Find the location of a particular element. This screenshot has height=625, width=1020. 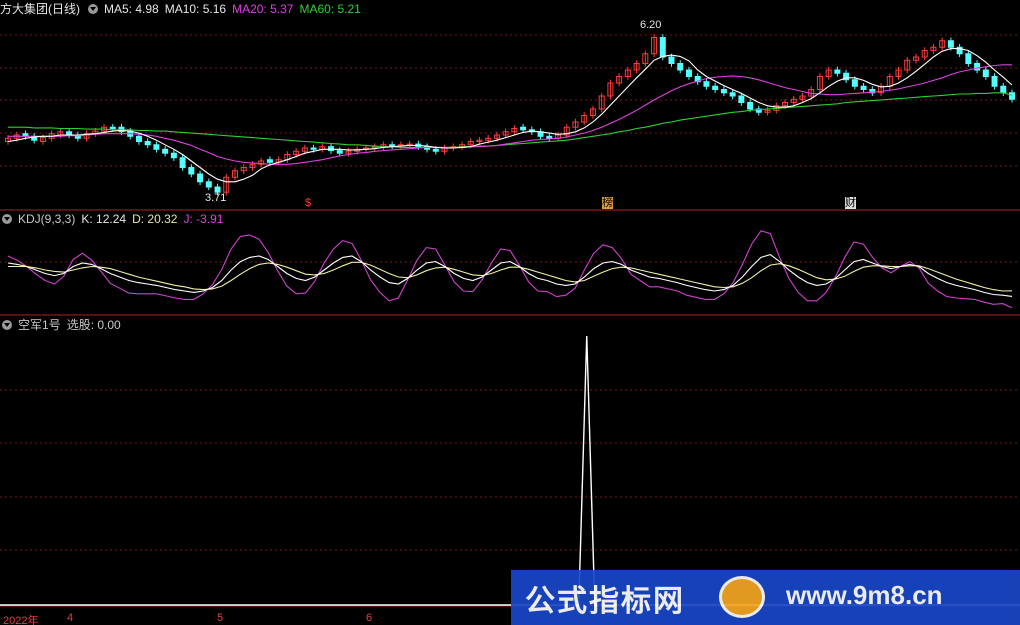

watermark-text: 公式指标网 is located at coordinates (605, 601).